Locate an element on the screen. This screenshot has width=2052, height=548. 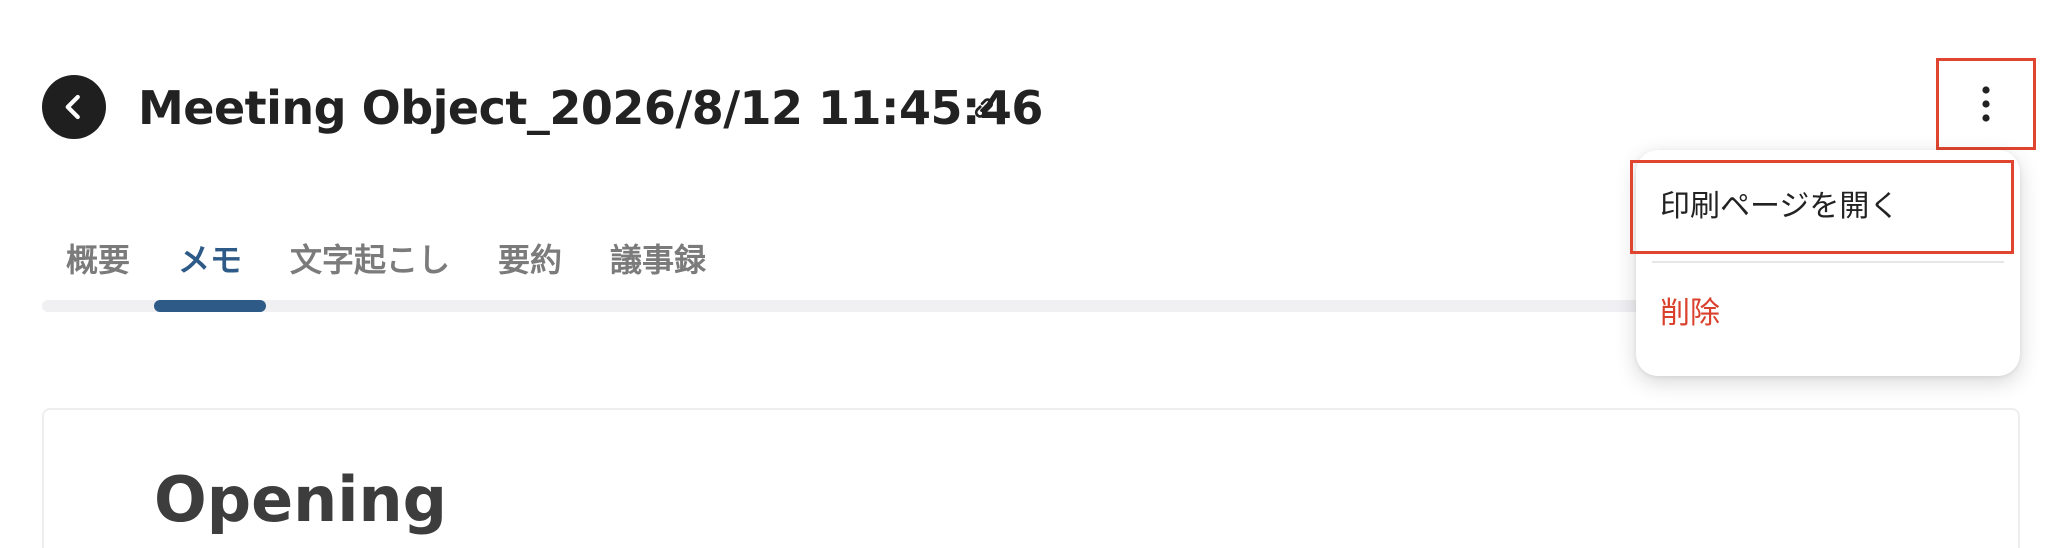
copy-link-button is located at coordinates (984, 108).